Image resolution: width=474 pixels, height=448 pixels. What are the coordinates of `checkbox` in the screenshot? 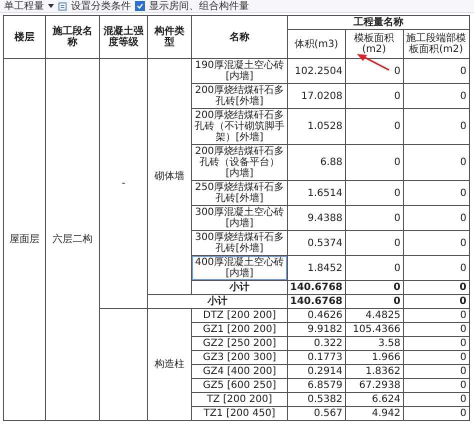 It's located at (140, 6).